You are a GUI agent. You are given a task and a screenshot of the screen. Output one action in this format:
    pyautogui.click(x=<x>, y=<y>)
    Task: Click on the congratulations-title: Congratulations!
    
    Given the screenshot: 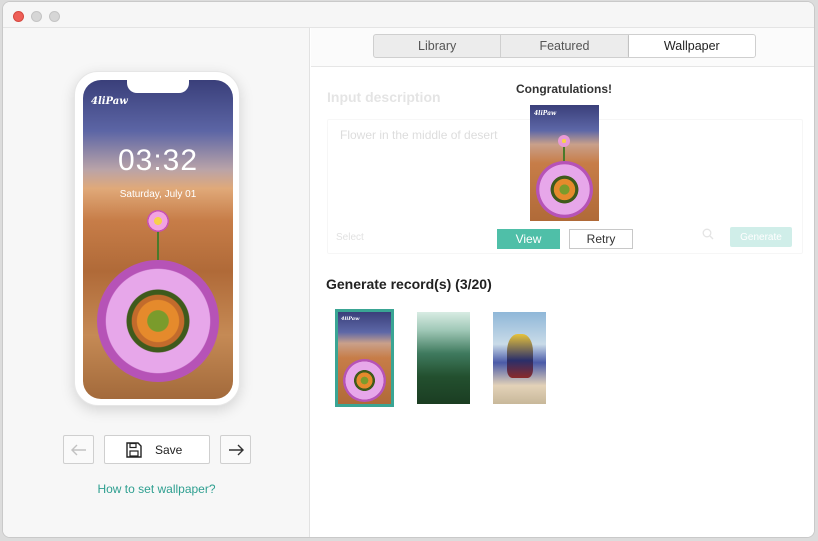 What is the action you would take?
    pyautogui.click(x=564, y=89)
    